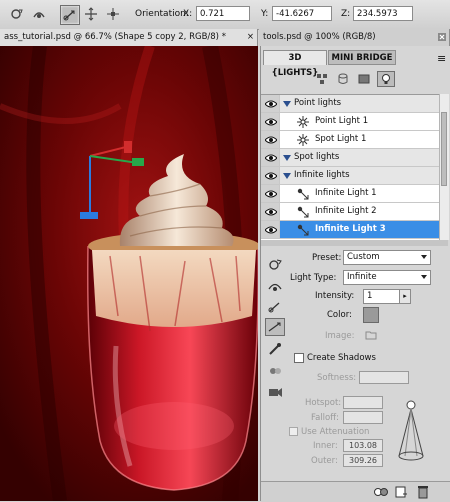  Describe the element at coordinates (350, 229) in the screenshot. I see `light-label: Infinite Light 3` at that location.